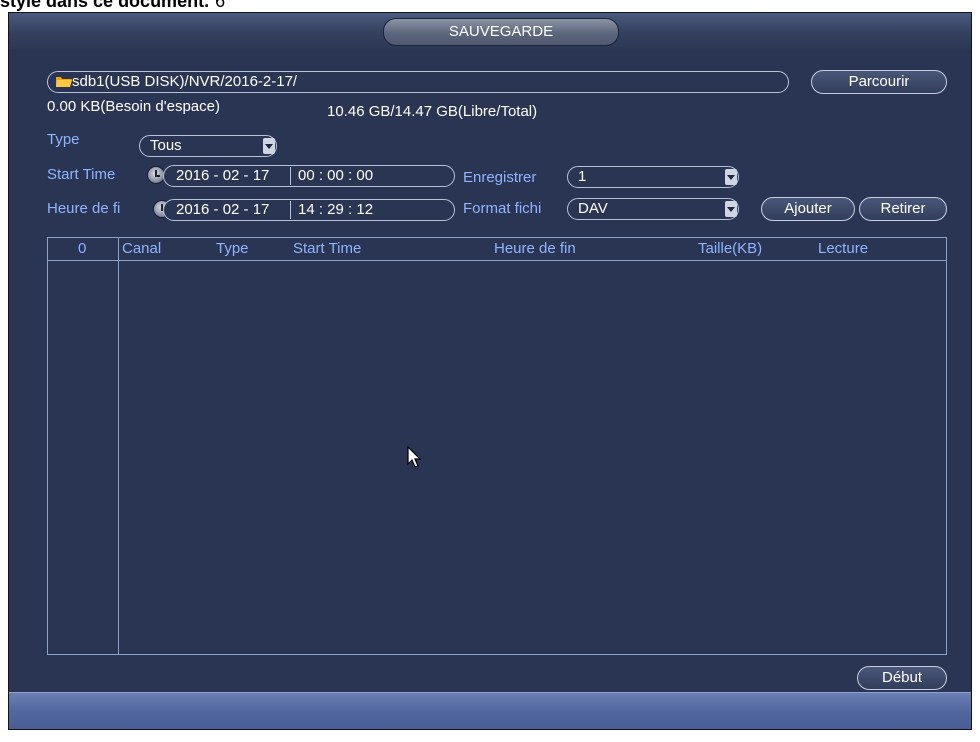 This screenshot has width=980, height=742. I want to click on start-date: 2016 - 02 - 17, so click(223, 175).